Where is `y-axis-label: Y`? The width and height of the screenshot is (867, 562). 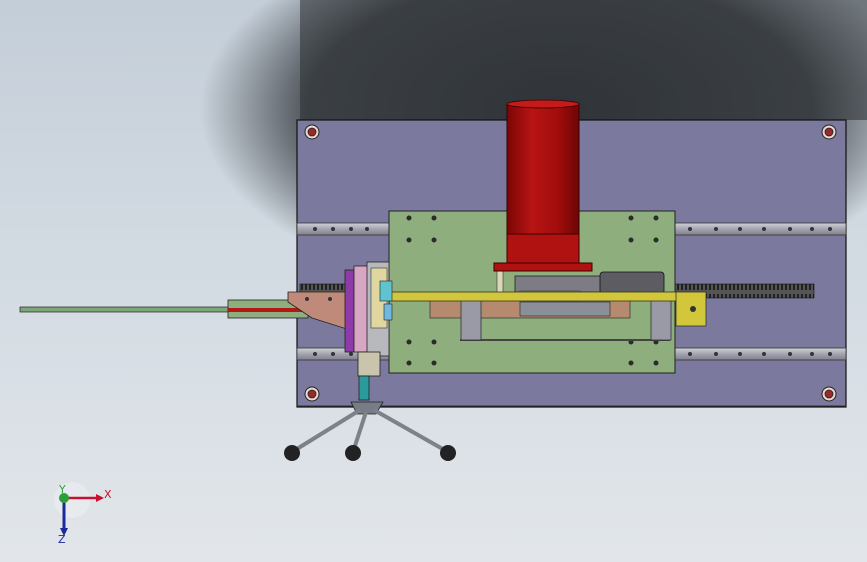 y-axis-label: Y is located at coordinates (62, 489).